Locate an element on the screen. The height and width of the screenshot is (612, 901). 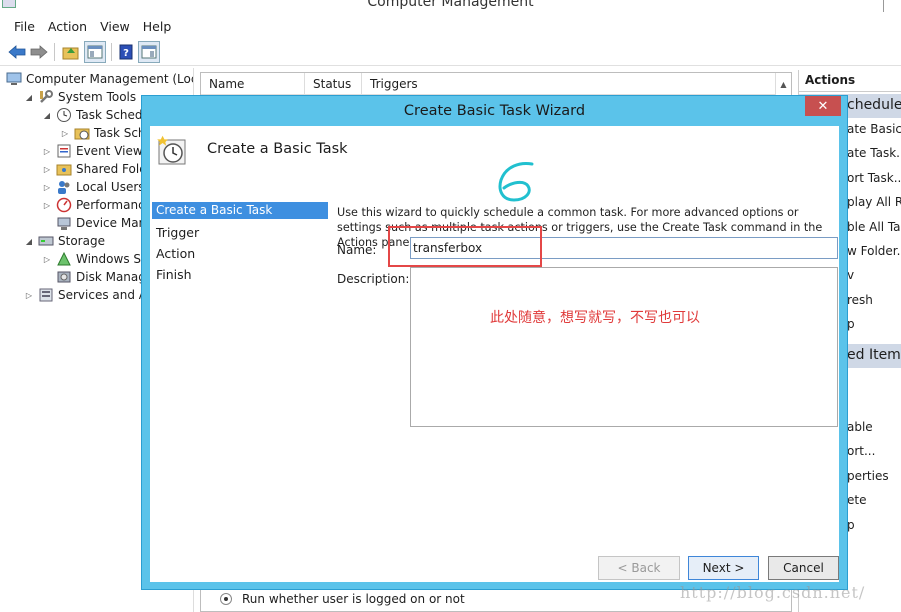
action-item: play All Ru is located at coordinates (874, 202).